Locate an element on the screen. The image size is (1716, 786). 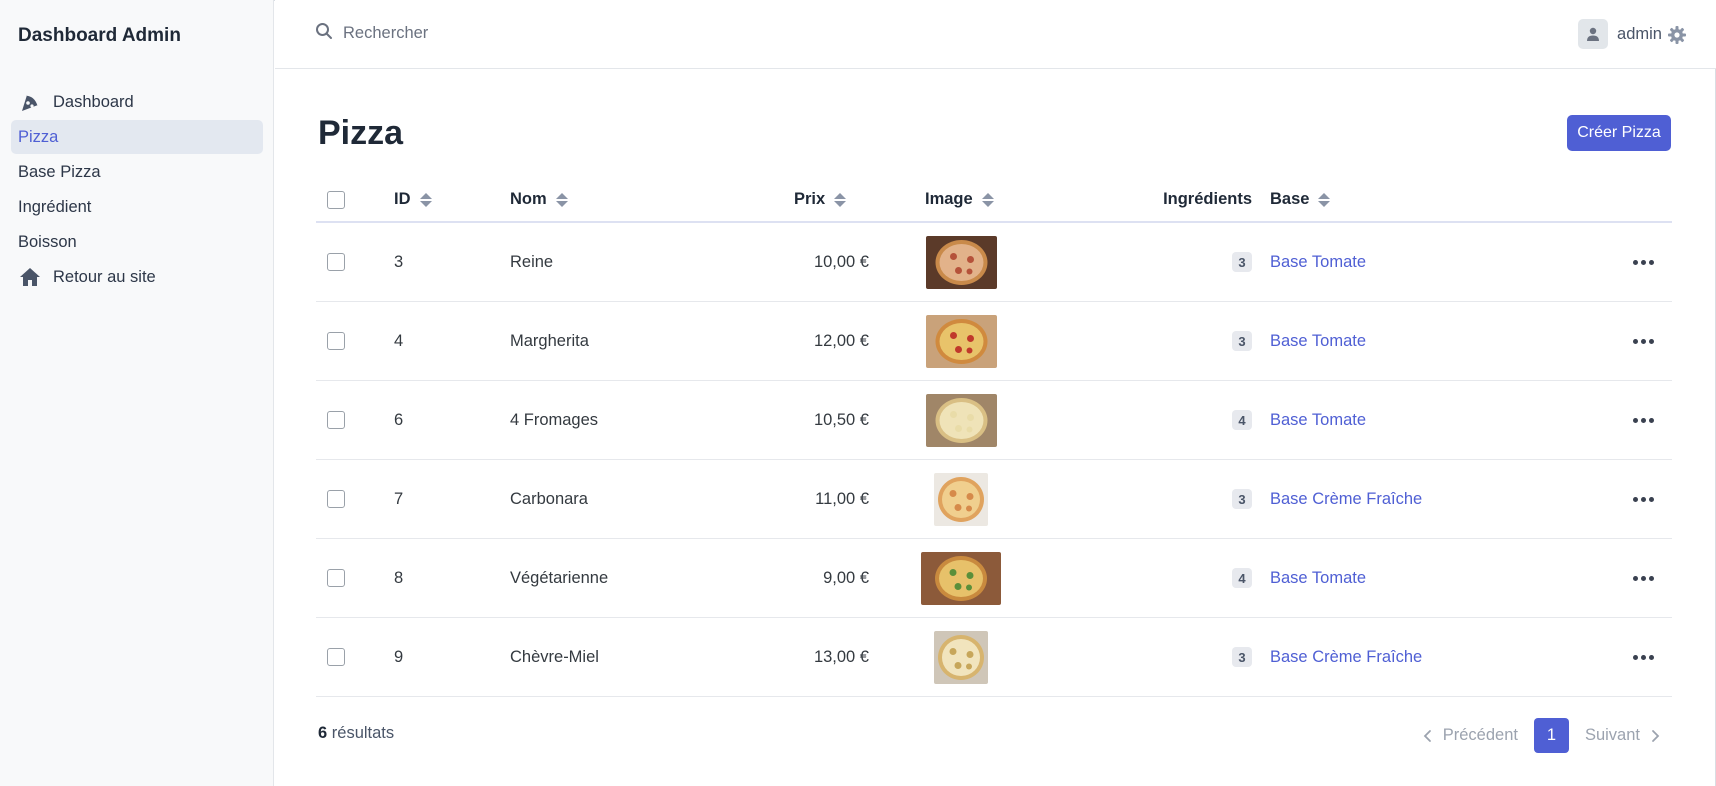
pagination: Précédent 1 Suivant is located at coordinates (1541, 735).